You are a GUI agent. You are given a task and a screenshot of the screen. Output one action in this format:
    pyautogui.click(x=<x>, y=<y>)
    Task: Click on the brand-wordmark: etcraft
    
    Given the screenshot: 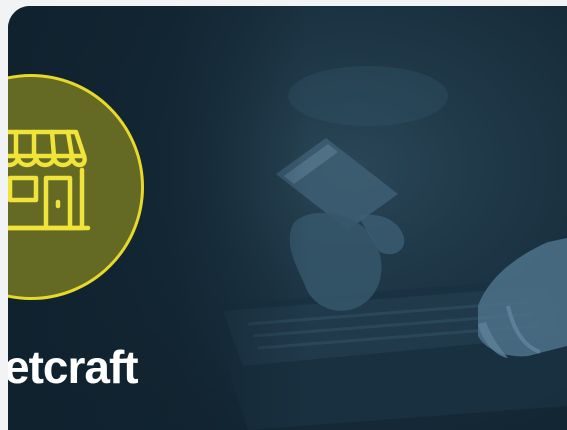 What is the action you would take?
    pyautogui.click(x=73, y=367)
    